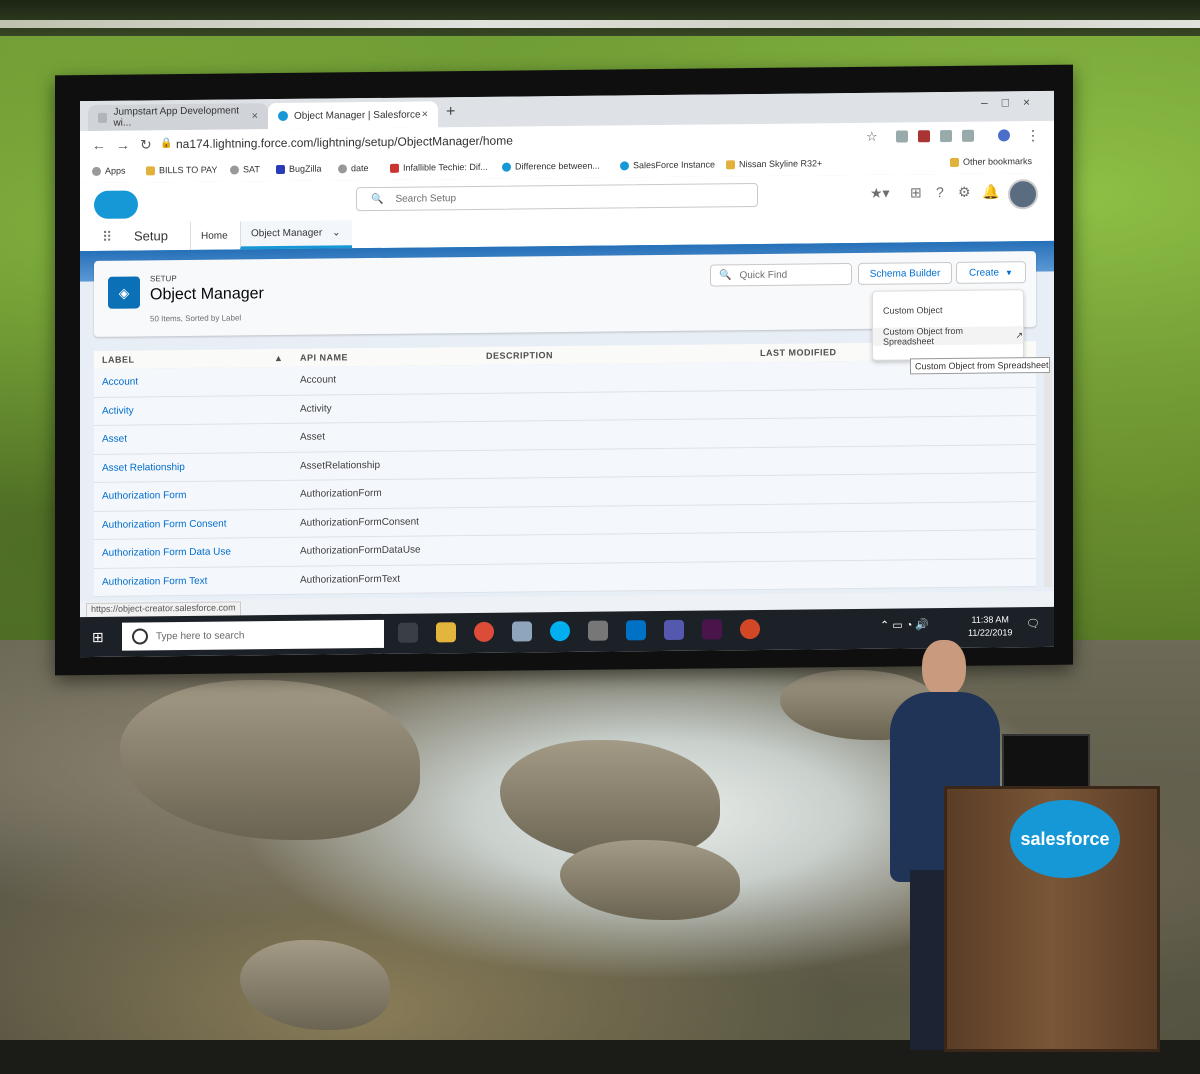 The width and height of the screenshot is (1200, 1074). I want to click on bookmark-item: Nissan Skyline R32+, so click(774, 163).